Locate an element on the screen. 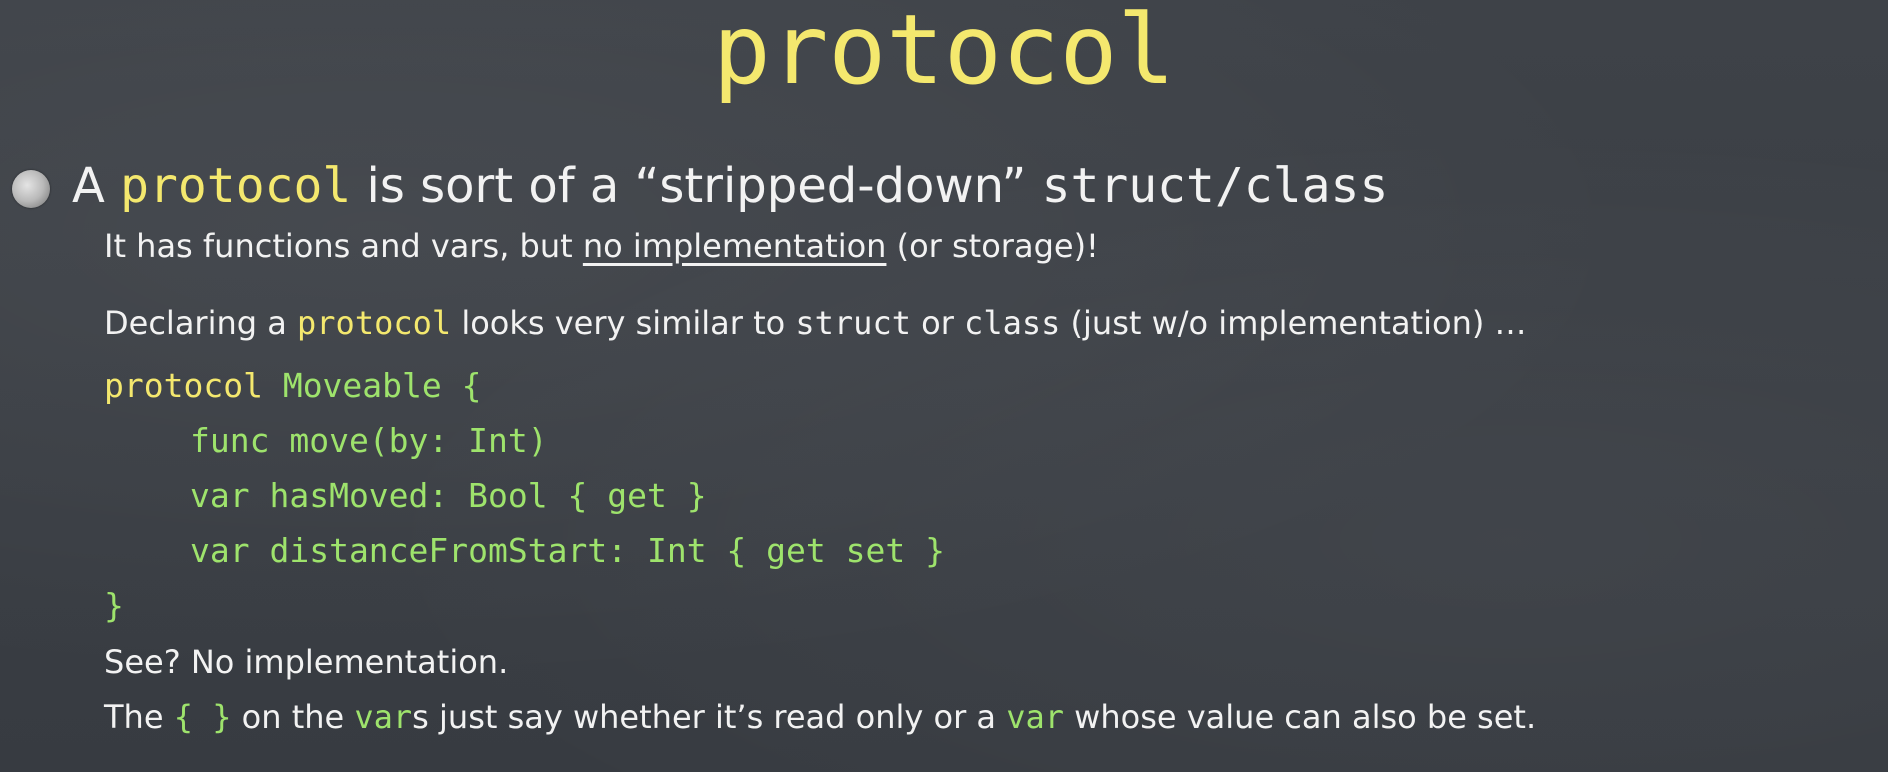 The image size is (1888, 772). sub2-code1: struct is located at coordinates (853, 323).